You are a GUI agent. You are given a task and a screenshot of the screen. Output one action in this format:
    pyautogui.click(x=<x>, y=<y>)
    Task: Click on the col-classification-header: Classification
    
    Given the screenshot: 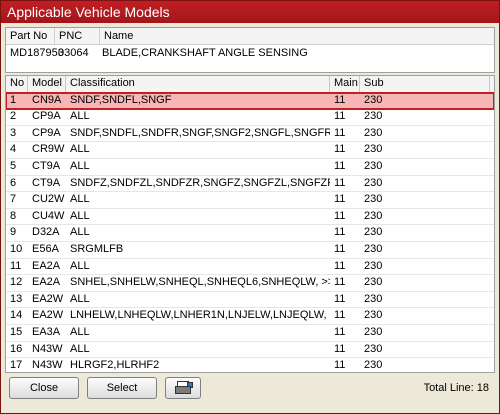 What is the action you would take?
    pyautogui.click(x=198, y=84)
    